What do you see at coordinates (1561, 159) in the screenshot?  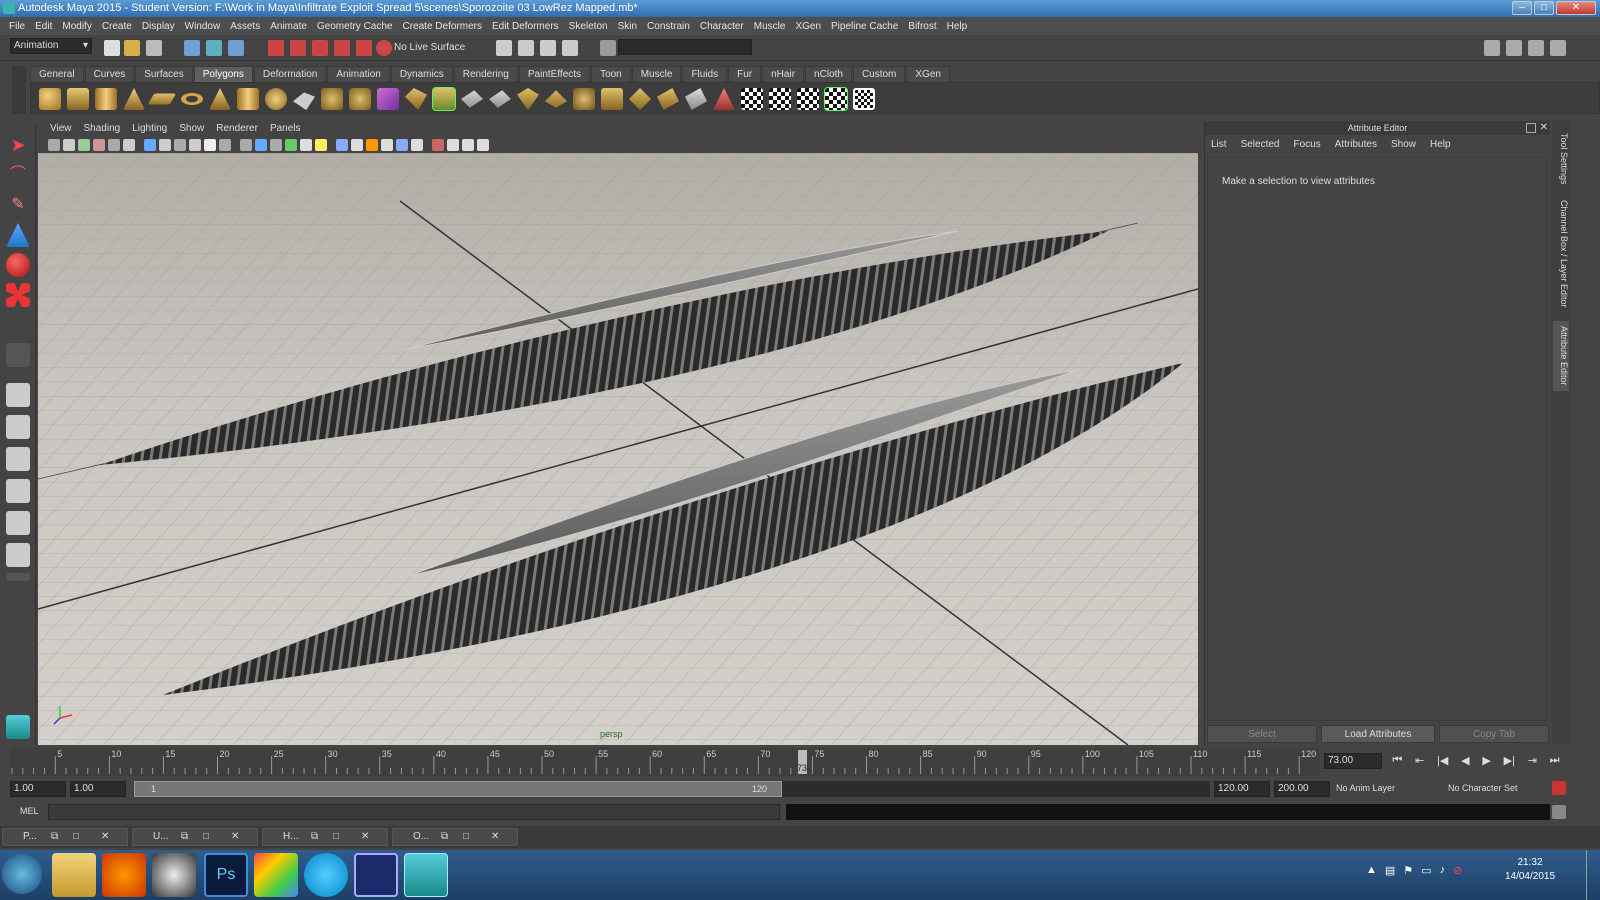 I see `tab-tool-settings: Tool Settings` at bounding box center [1561, 159].